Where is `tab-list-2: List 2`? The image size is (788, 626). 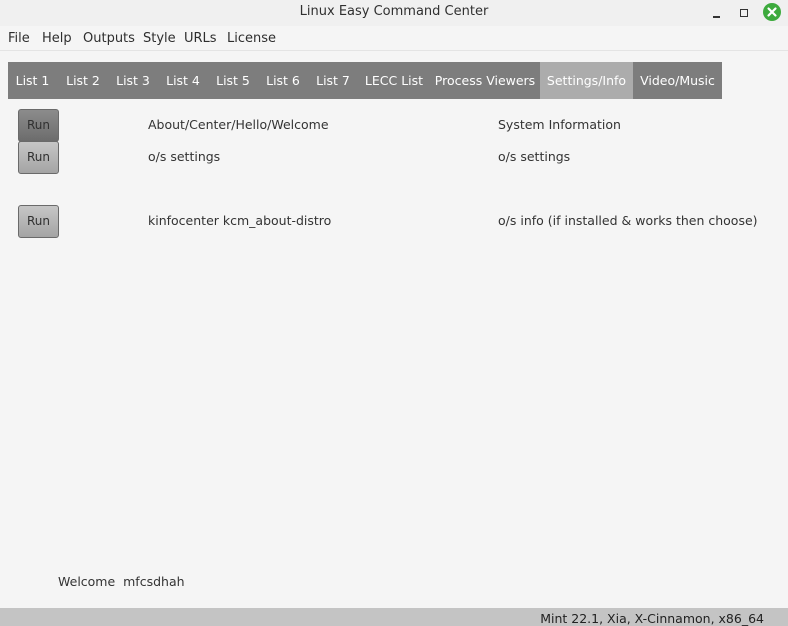
tab-list-2: List 2 is located at coordinates (83, 80).